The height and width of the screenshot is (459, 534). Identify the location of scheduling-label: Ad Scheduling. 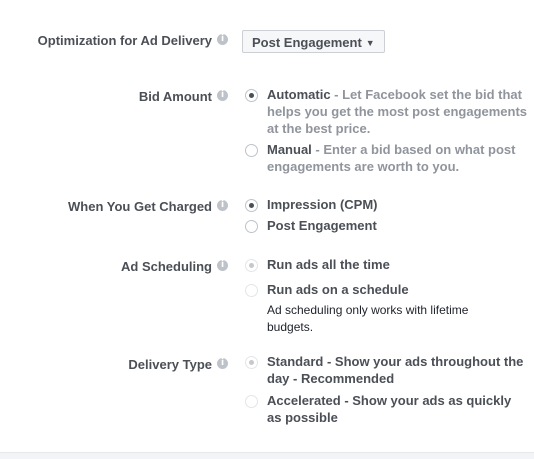
(166, 266).